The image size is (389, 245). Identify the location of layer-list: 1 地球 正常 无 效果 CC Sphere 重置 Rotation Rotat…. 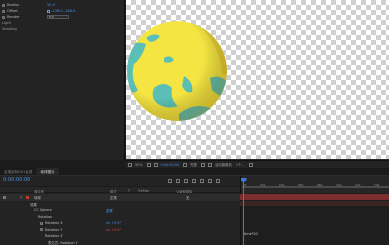
(120, 219).